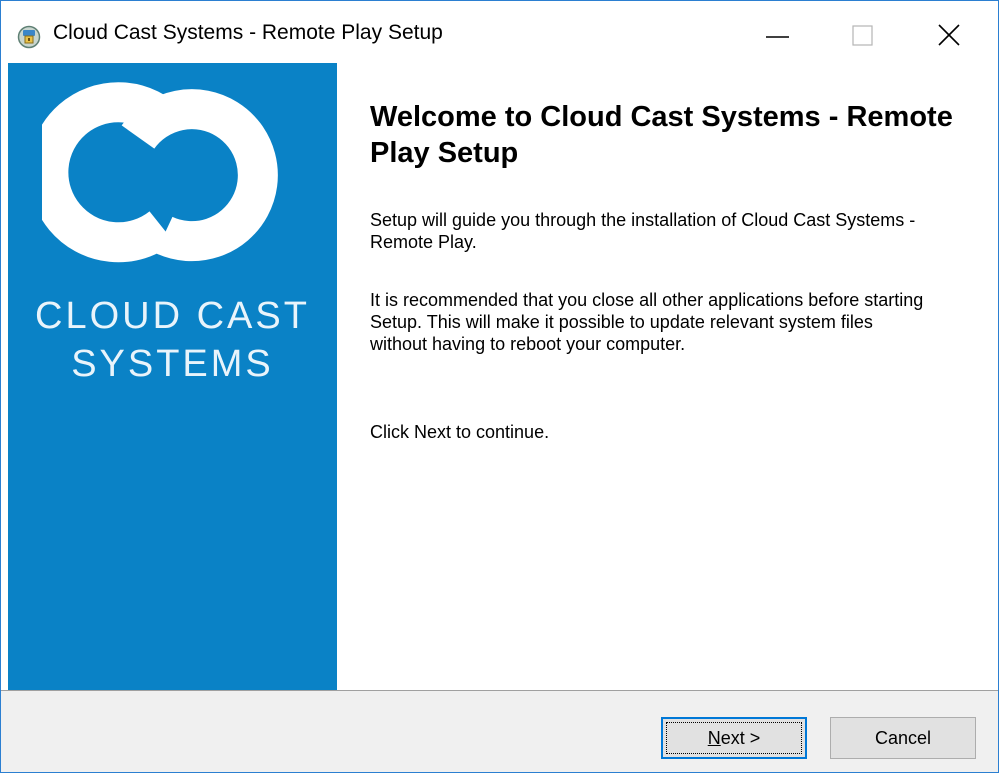 This screenshot has height=773, width=999. I want to click on minimize-icon, so click(777, 37).